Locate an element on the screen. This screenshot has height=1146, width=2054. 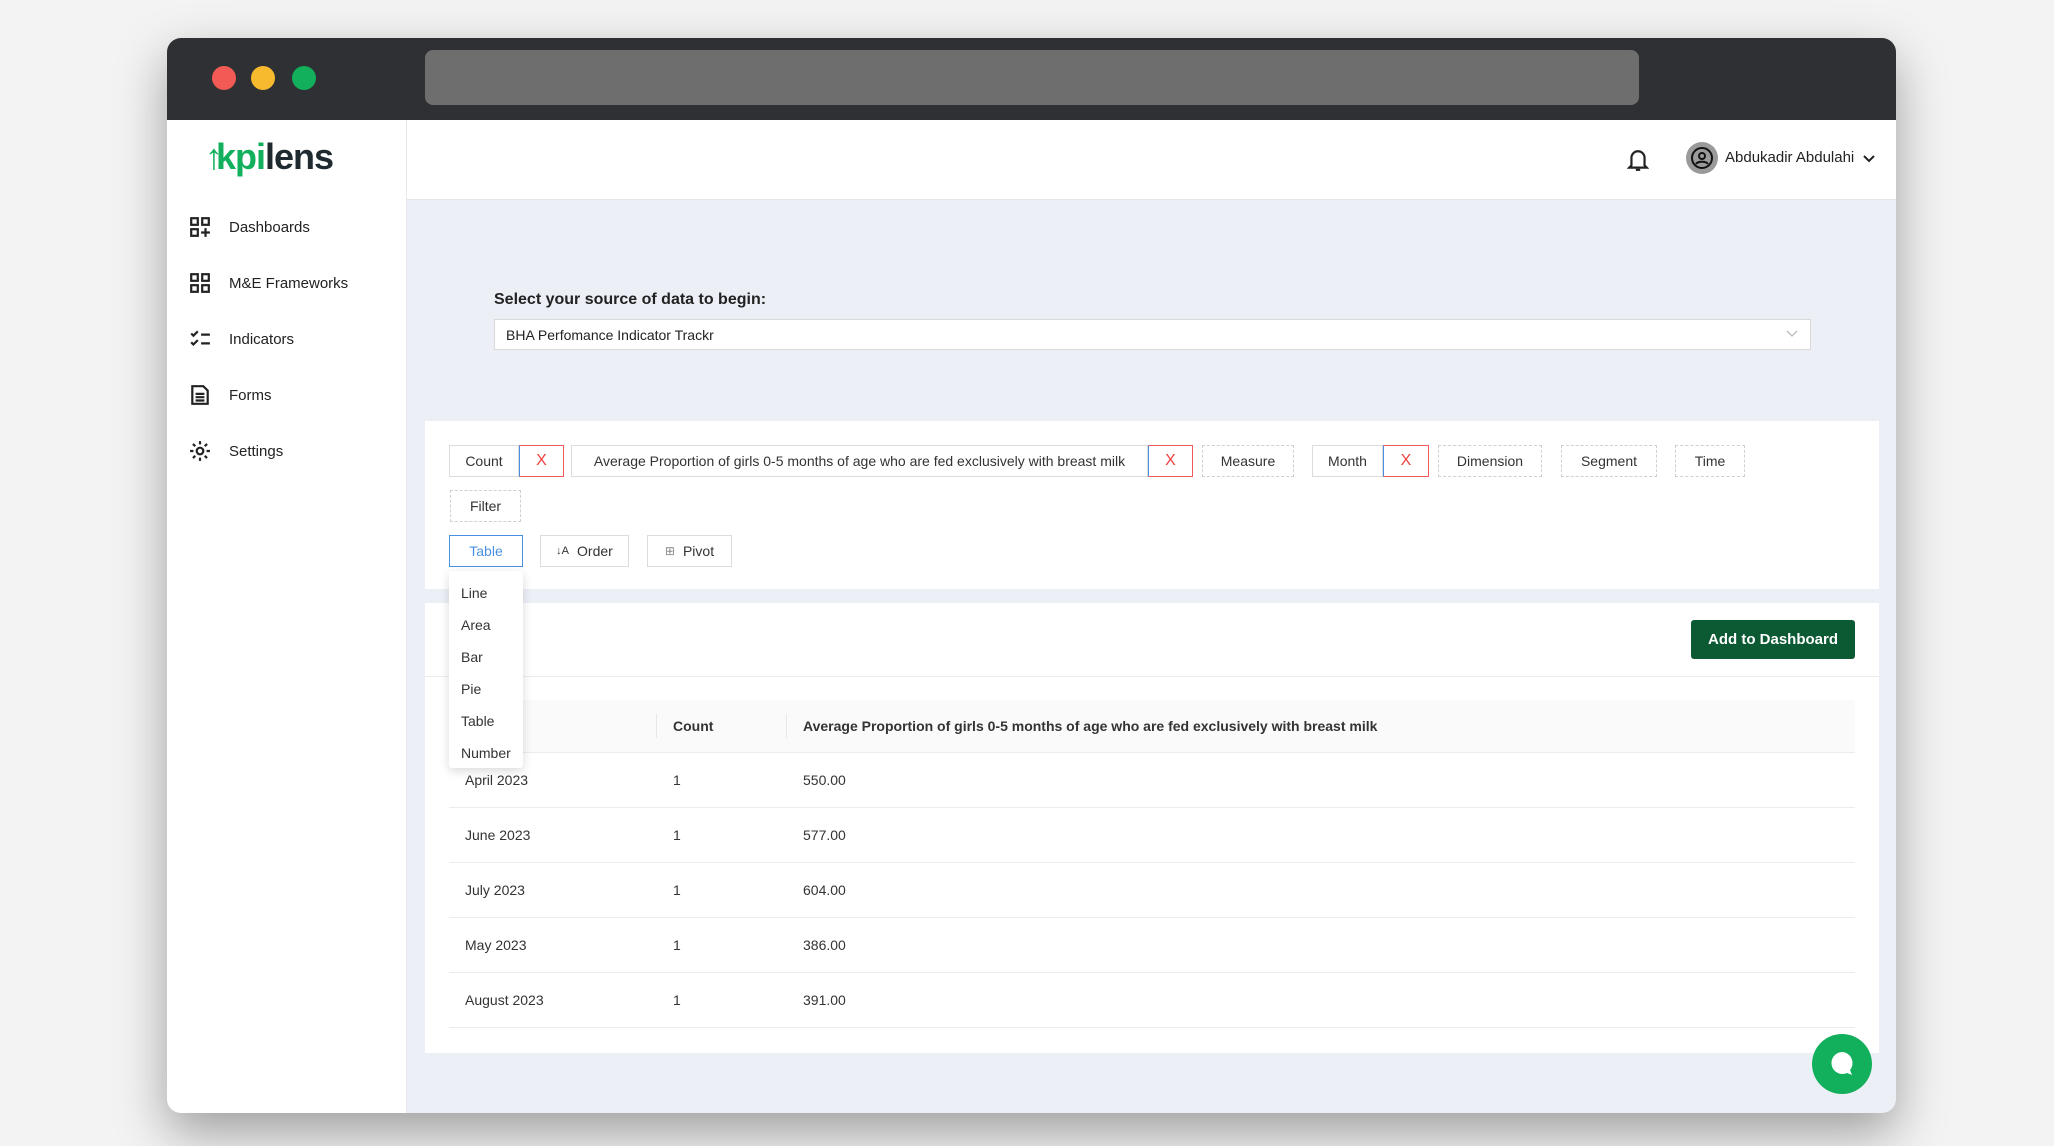
bell-icon is located at coordinates (1638, 160).